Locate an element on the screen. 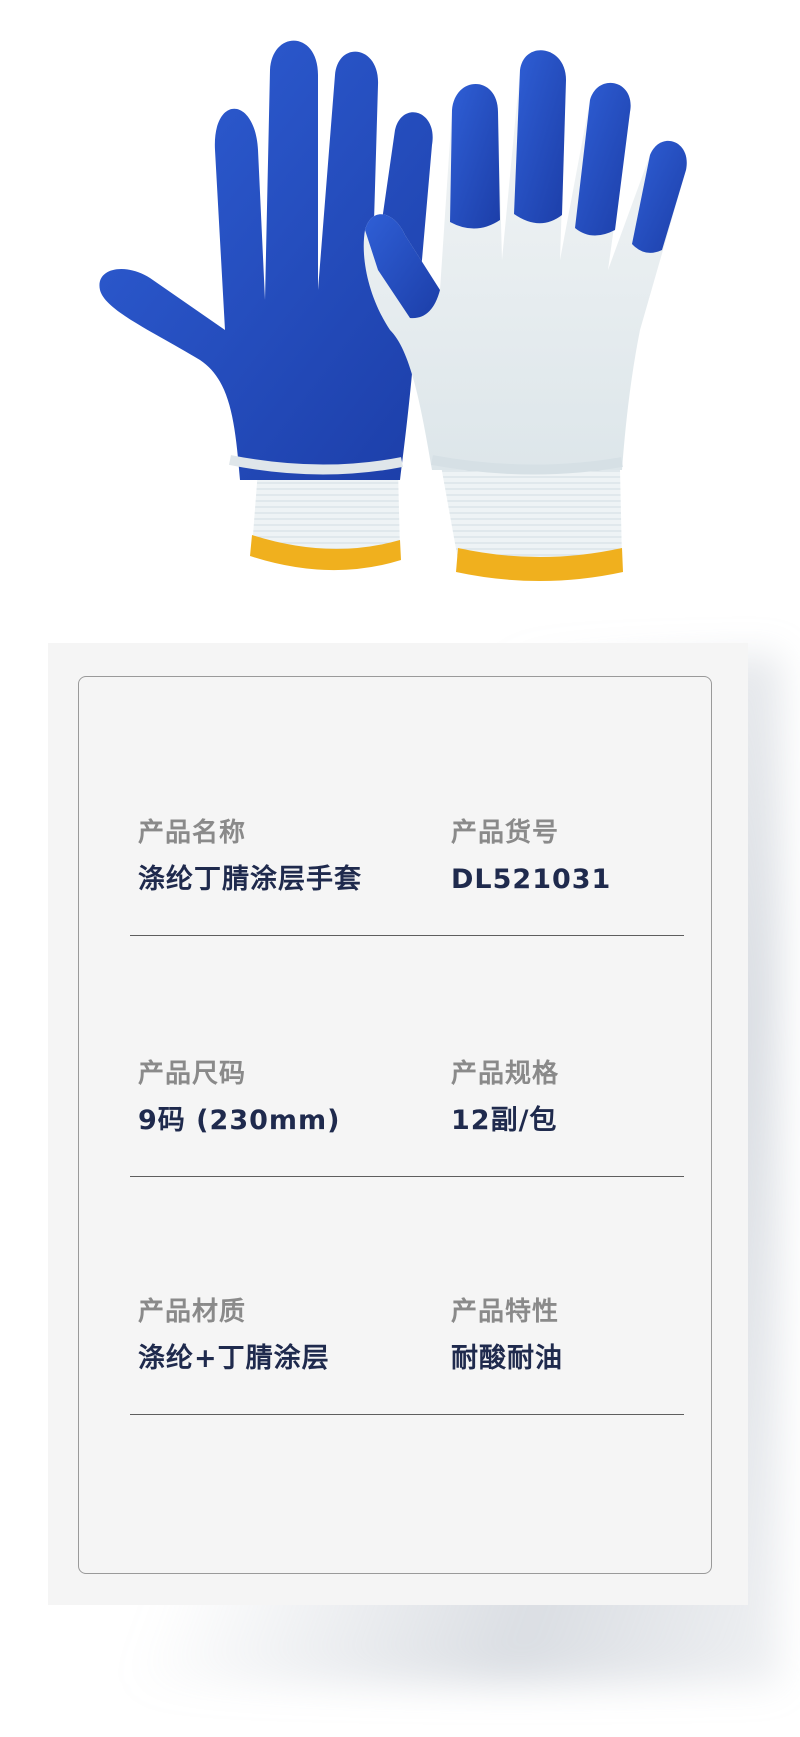 The image size is (800, 1737). spec-label: 产品名称 is located at coordinates (192, 833).